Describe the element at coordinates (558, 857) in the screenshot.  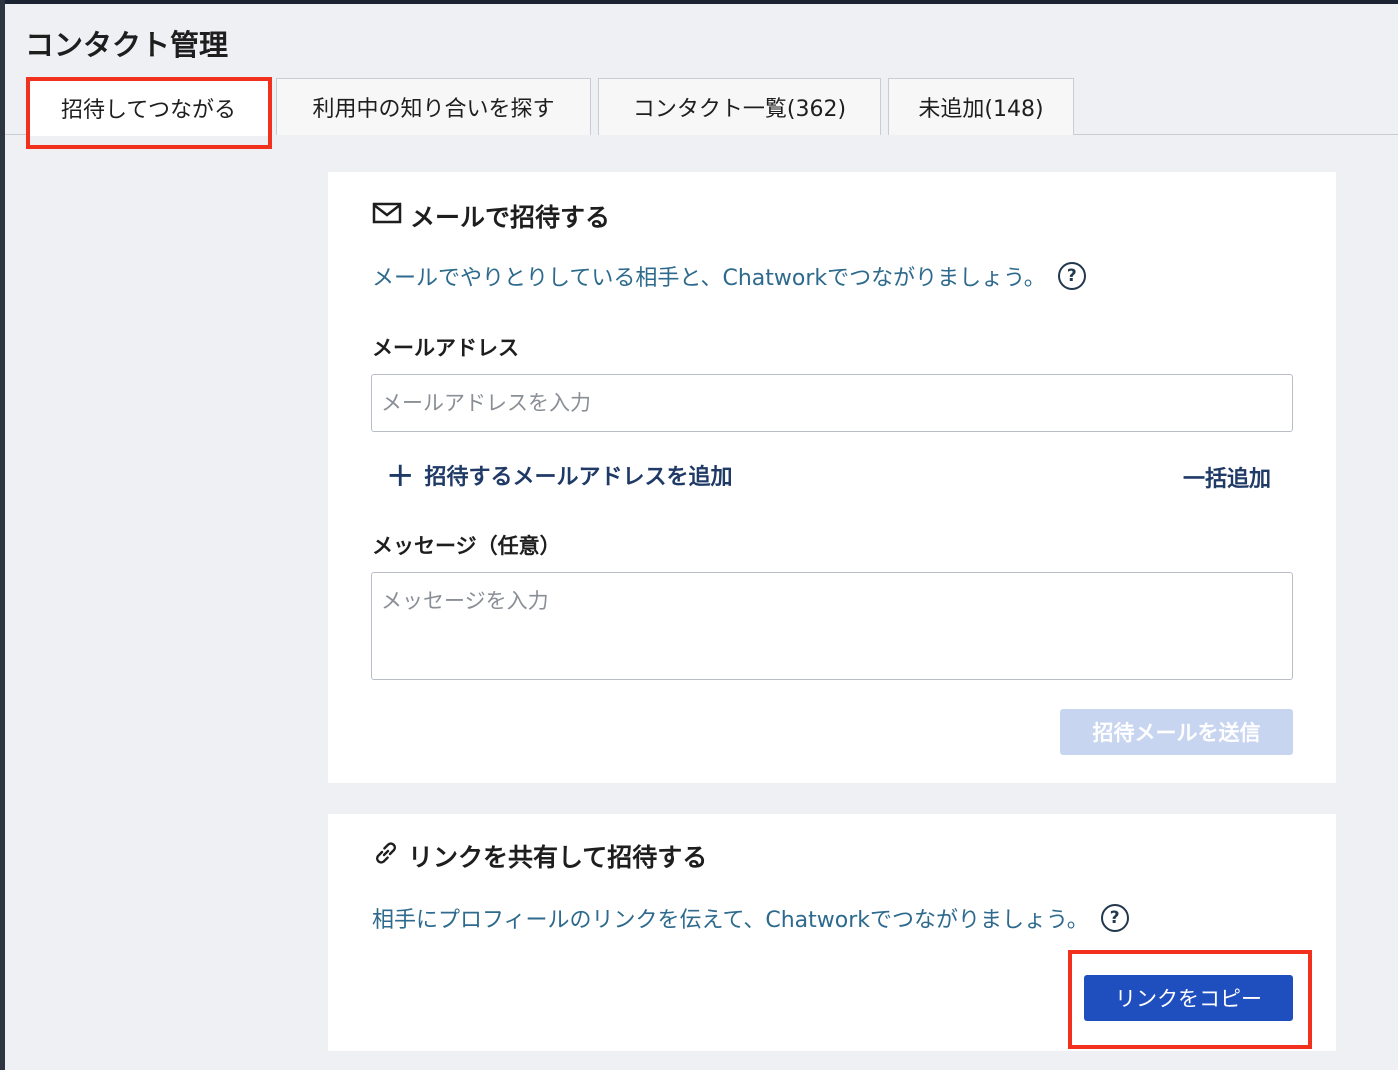
I see `link-invite-title-text: リンクを共有して招待する` at that location.